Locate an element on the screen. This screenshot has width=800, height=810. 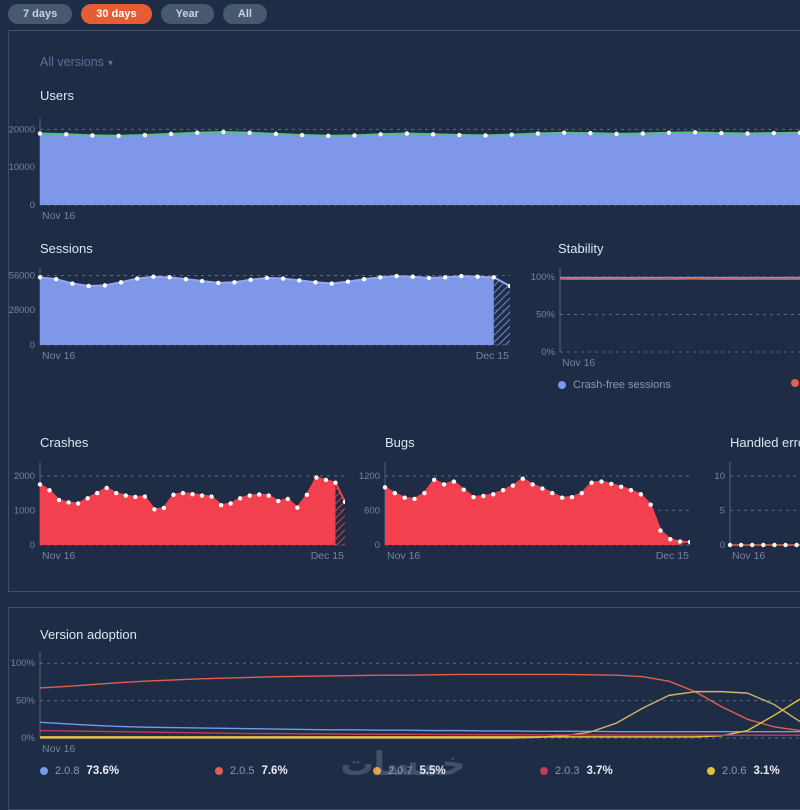
legend-version-2-0-5: 2.0.5 7.6% is located at coordinates (251, 771).